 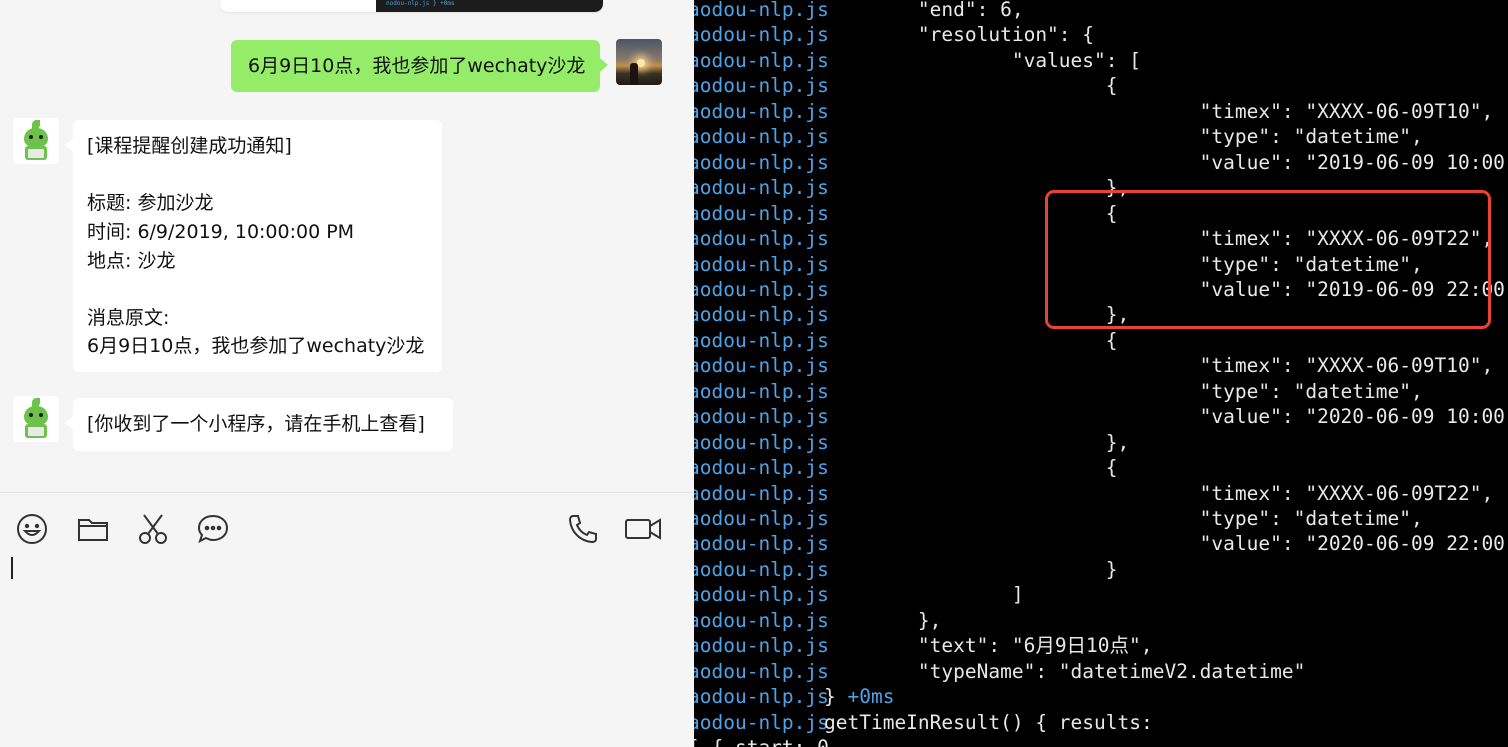 I want to click on text-input-cursor, so click(x=12, y=568).